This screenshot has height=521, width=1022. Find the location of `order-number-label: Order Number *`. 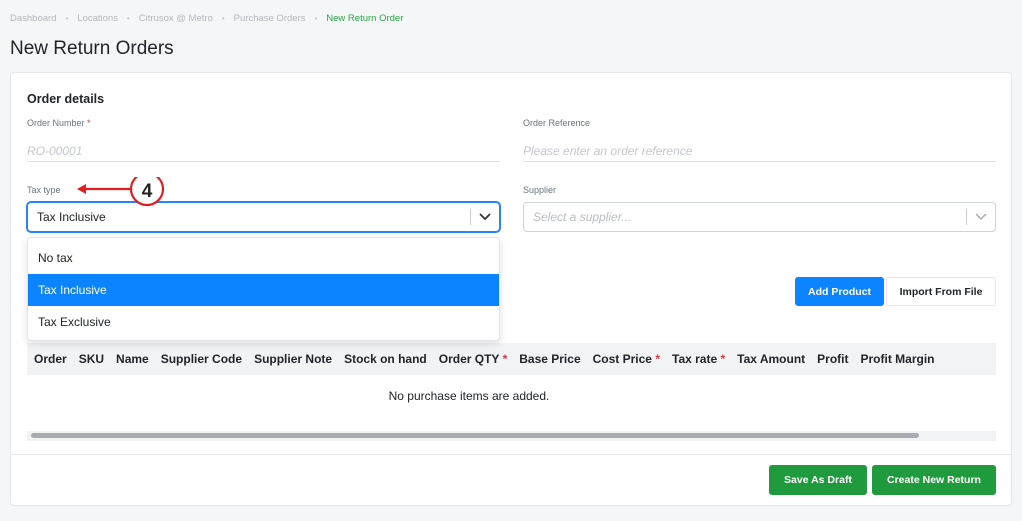

order-number-label: Order Number * is located at coordinates (59, 123).